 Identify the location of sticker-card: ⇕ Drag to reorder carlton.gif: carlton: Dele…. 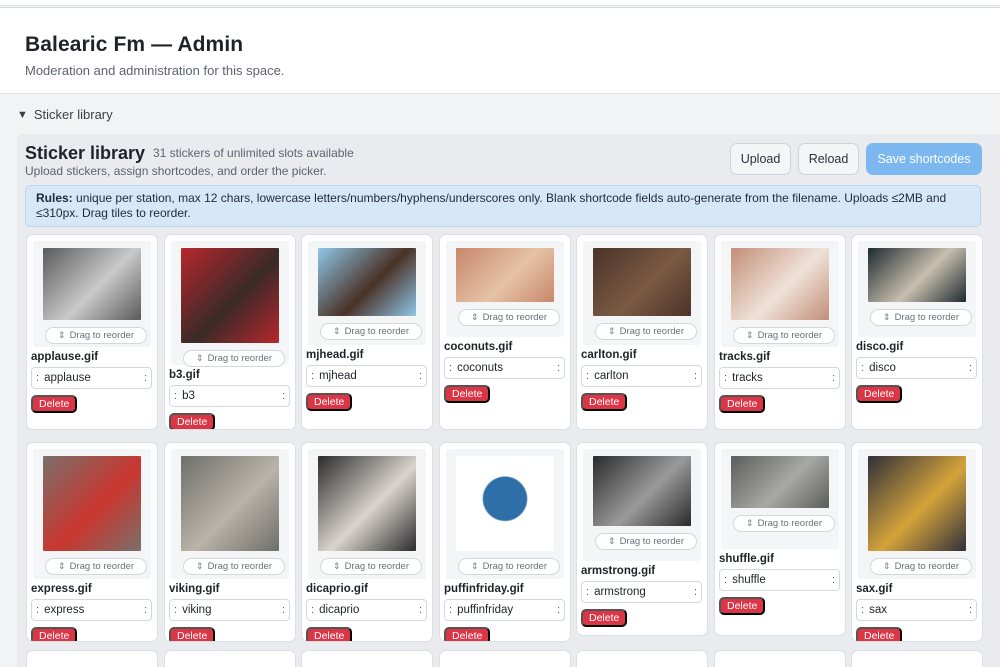
(642, 332).